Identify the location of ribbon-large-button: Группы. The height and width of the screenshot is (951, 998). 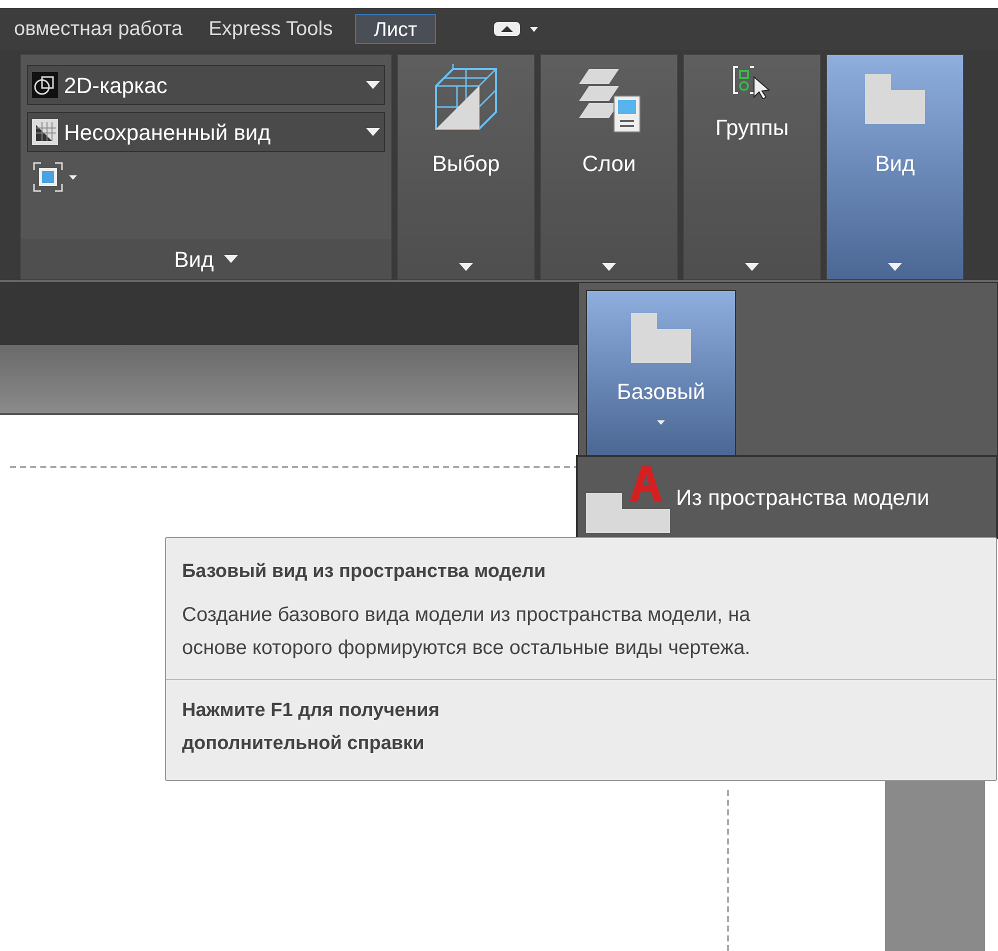
(752, 167).